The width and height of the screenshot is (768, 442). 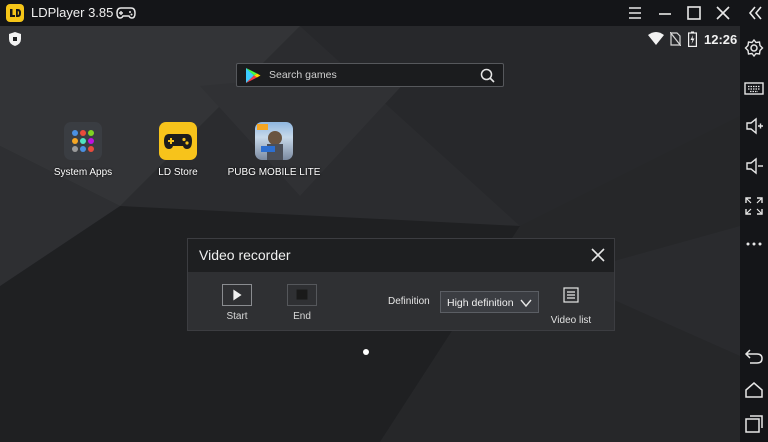 What do you see at coordinates (571, 306) in the screenshot?
I see `video-list-button: Video list` at bounding box center [571, 306].